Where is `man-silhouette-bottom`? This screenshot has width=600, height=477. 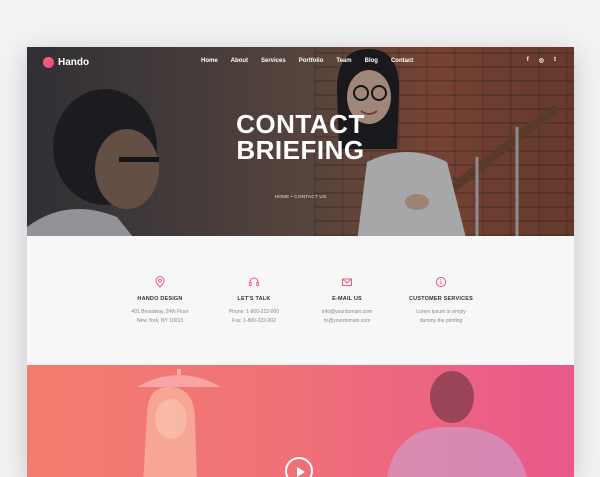 man-silhouette-bottom is located at coordinates (457, 424).